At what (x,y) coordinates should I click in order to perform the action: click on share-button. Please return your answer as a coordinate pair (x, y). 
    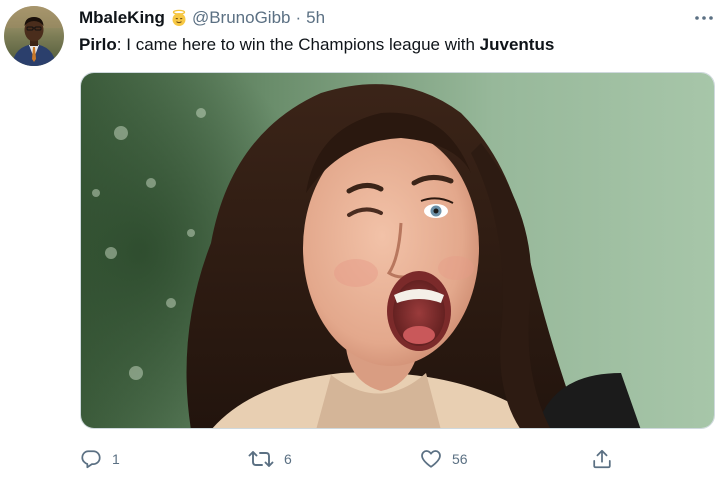
    Looking at the image, I should click on (602, 459).